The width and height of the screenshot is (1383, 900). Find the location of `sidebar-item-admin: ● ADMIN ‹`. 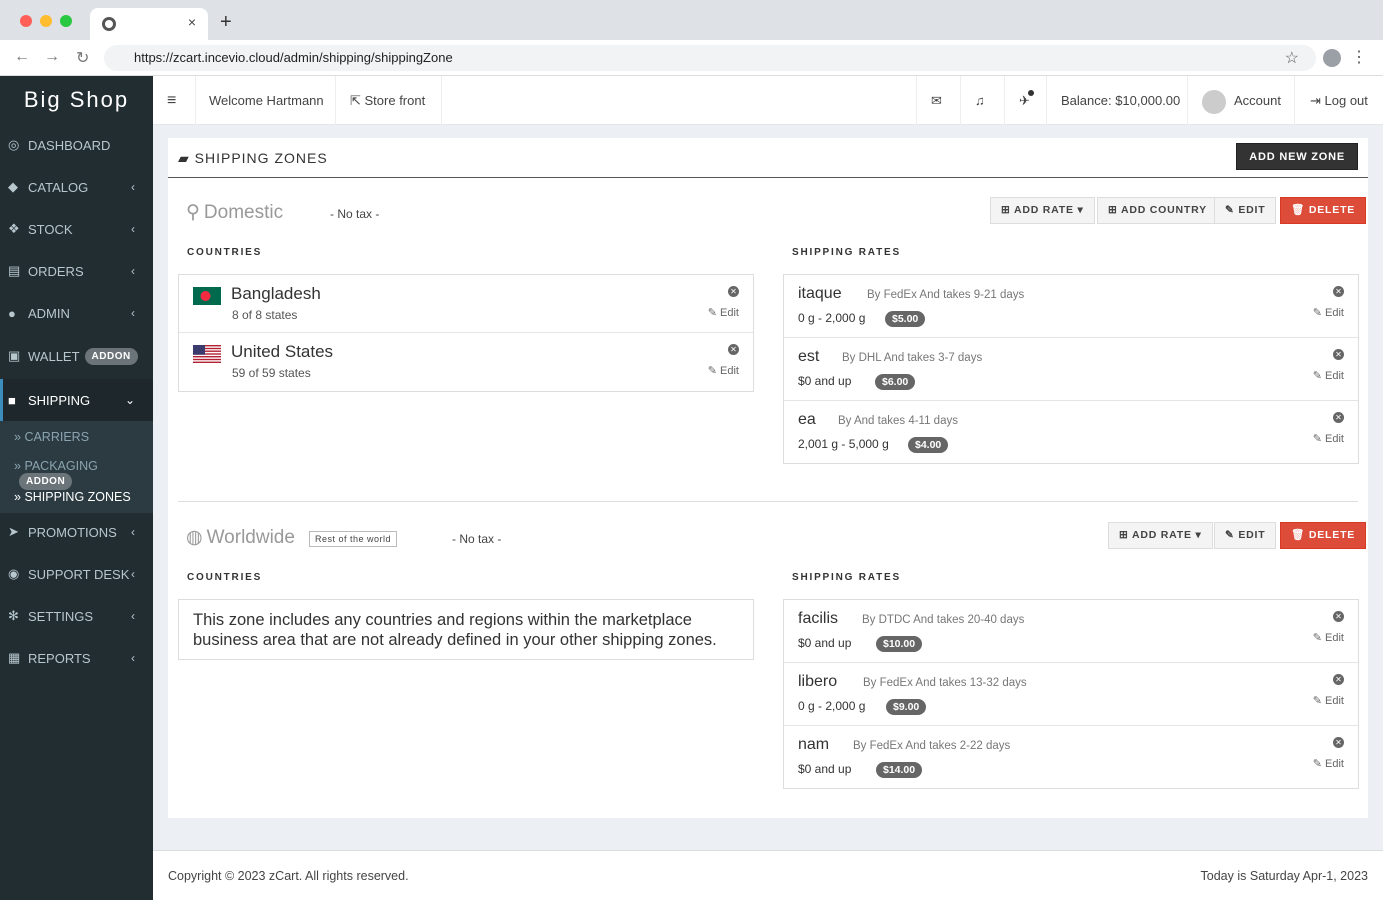

sidebar-item-admin: ● ADMIN ‹ is located at coordinates (76, 313).